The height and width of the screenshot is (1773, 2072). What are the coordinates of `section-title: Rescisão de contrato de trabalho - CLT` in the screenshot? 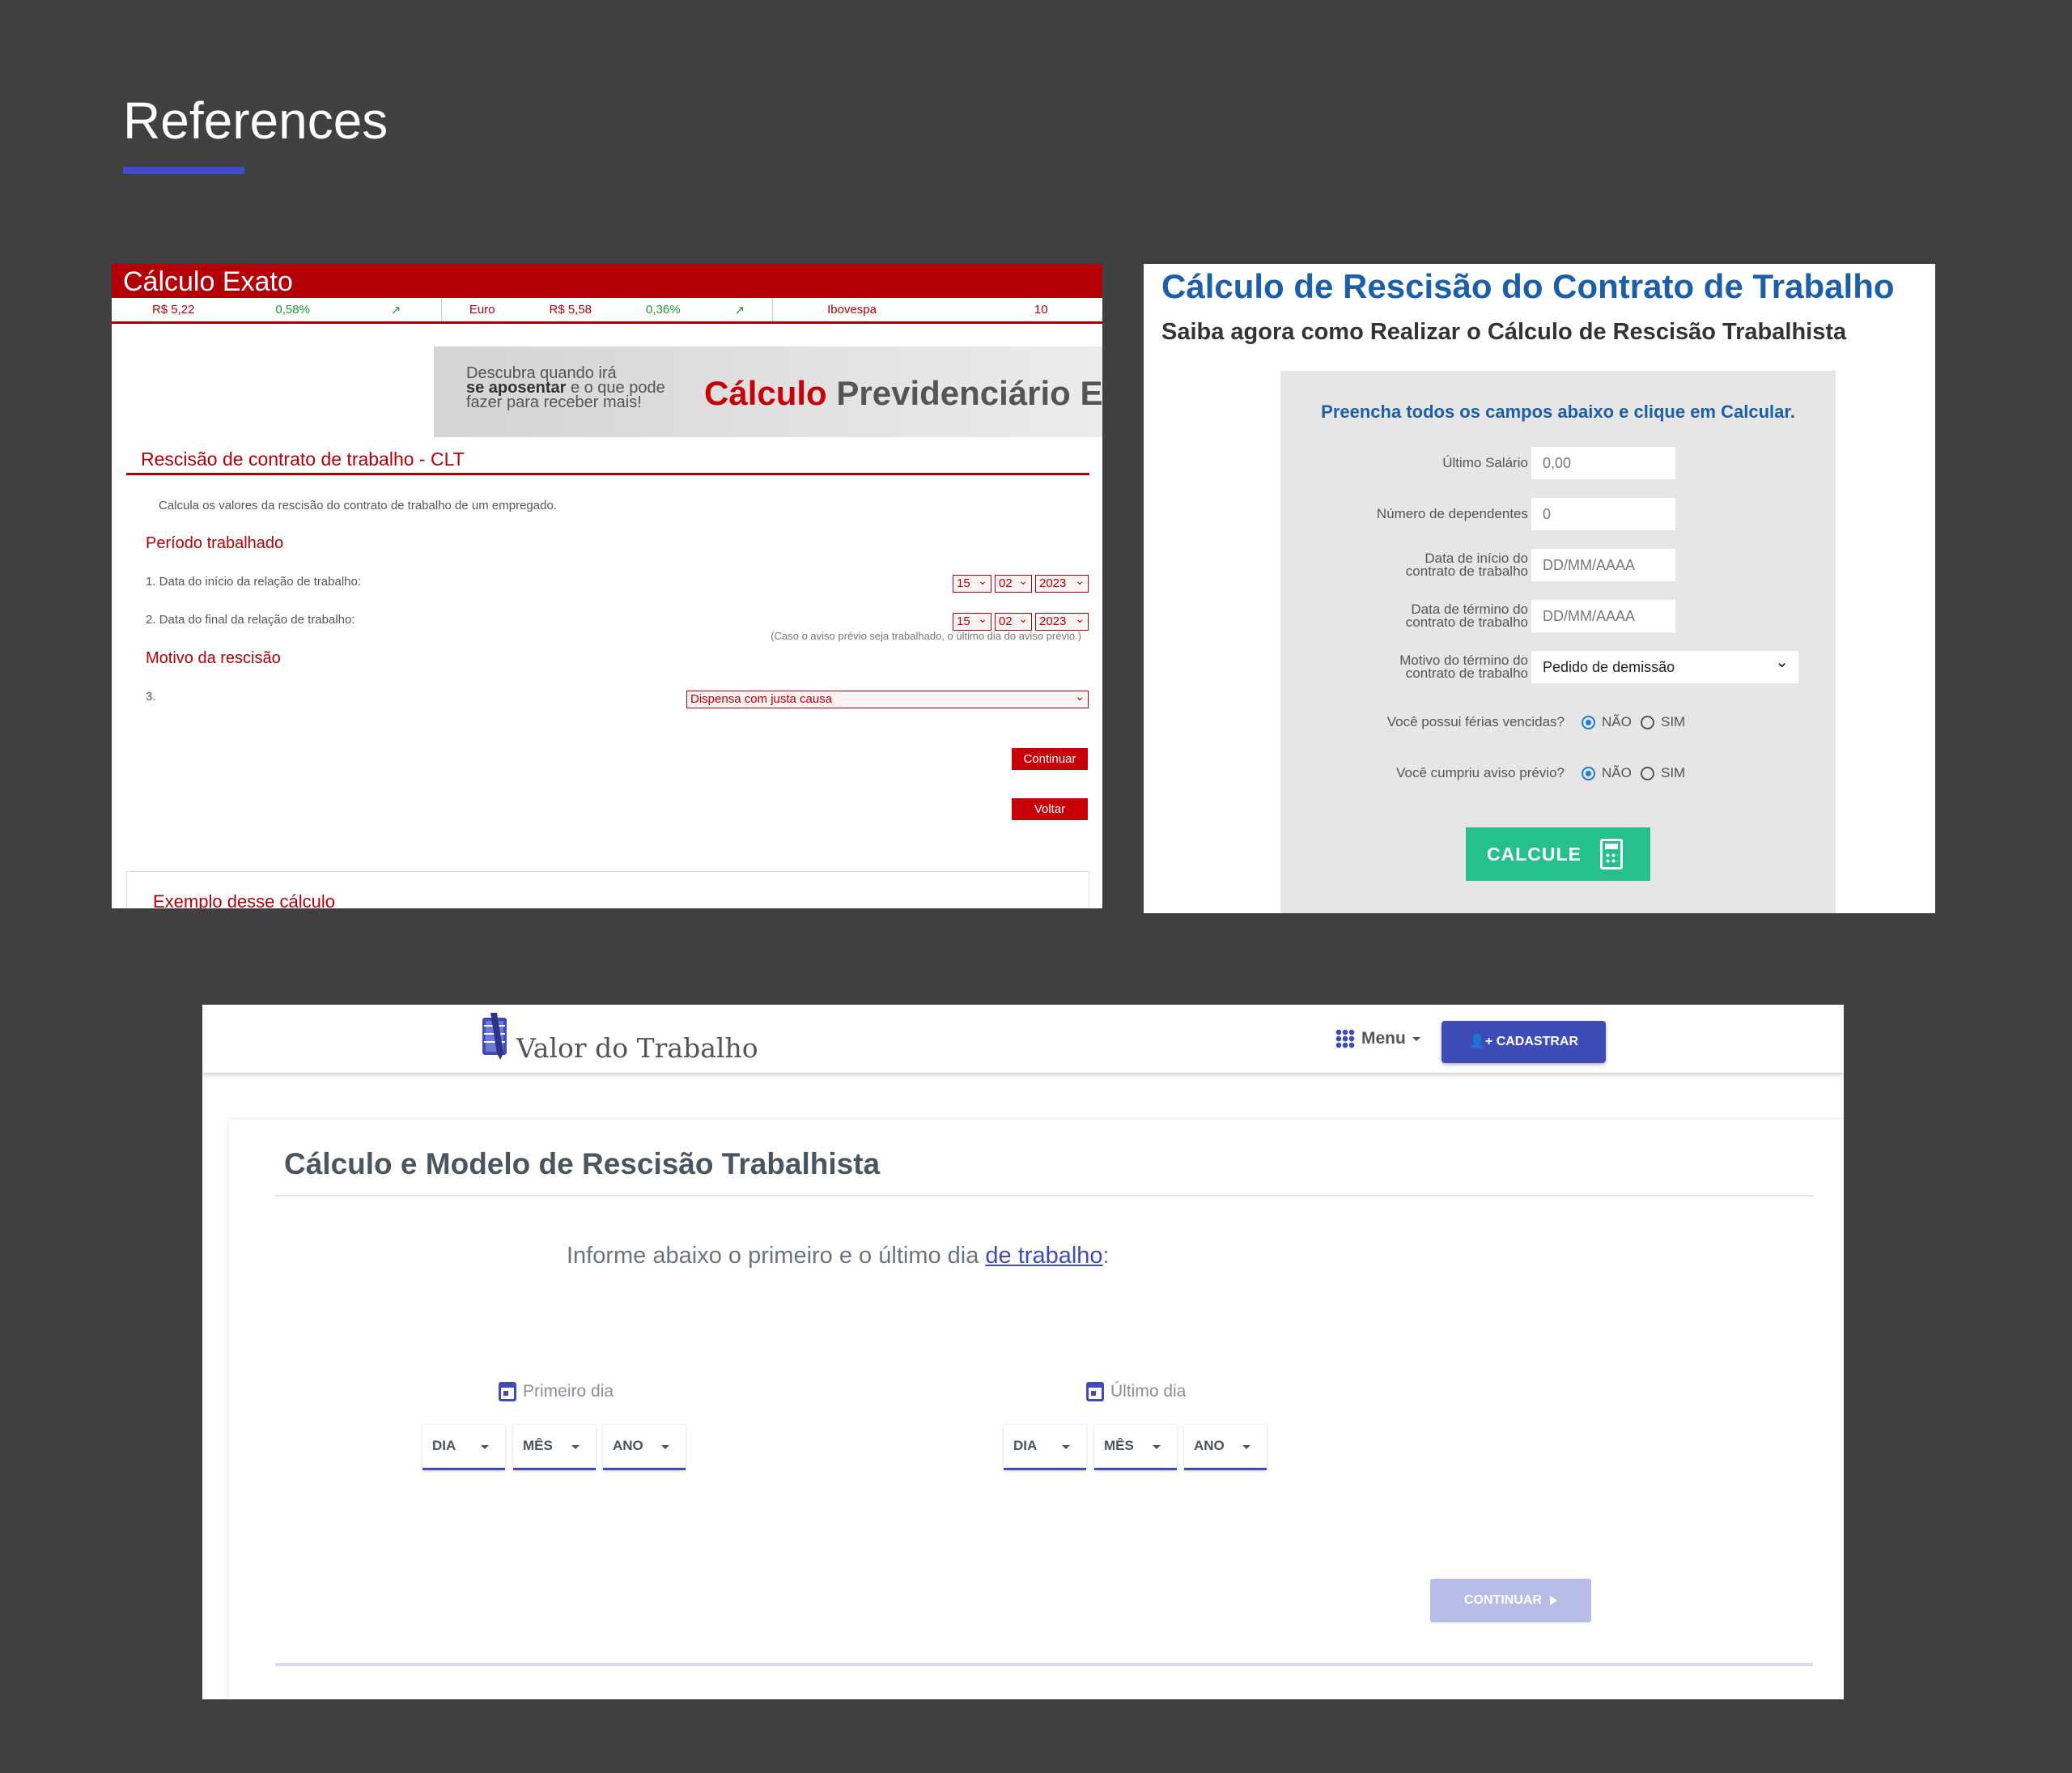 It's located at (303, 459).